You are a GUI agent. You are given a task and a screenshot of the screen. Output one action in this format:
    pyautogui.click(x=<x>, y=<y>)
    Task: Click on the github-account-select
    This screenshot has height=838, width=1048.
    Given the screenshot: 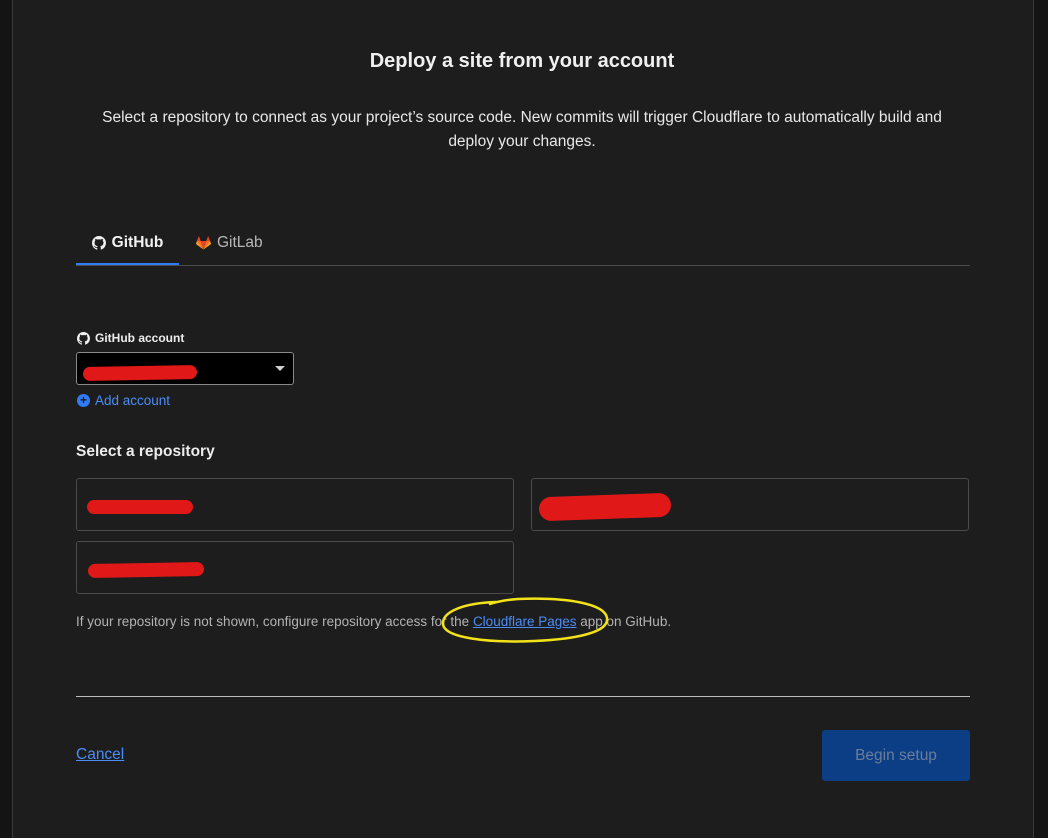 What is the action you would take?
    pyautogui.click(x=185, y=368)
    